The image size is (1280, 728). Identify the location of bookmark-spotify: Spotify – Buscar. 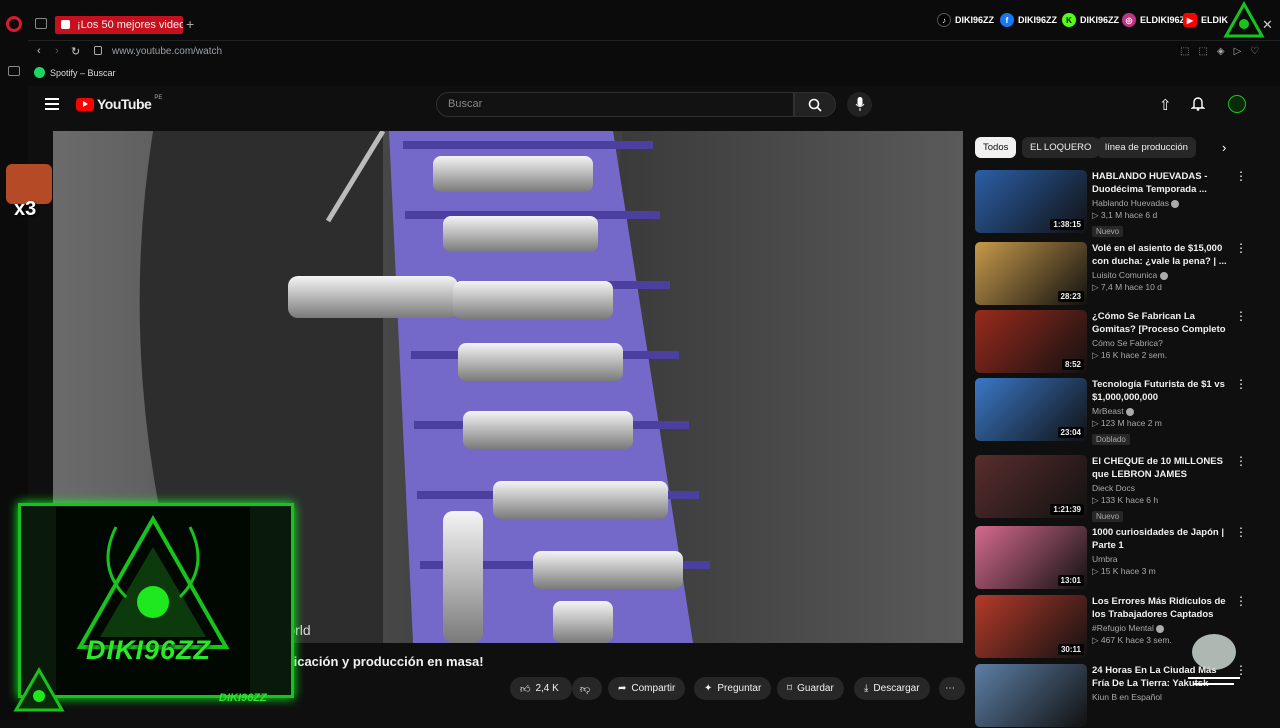
(75, 72).